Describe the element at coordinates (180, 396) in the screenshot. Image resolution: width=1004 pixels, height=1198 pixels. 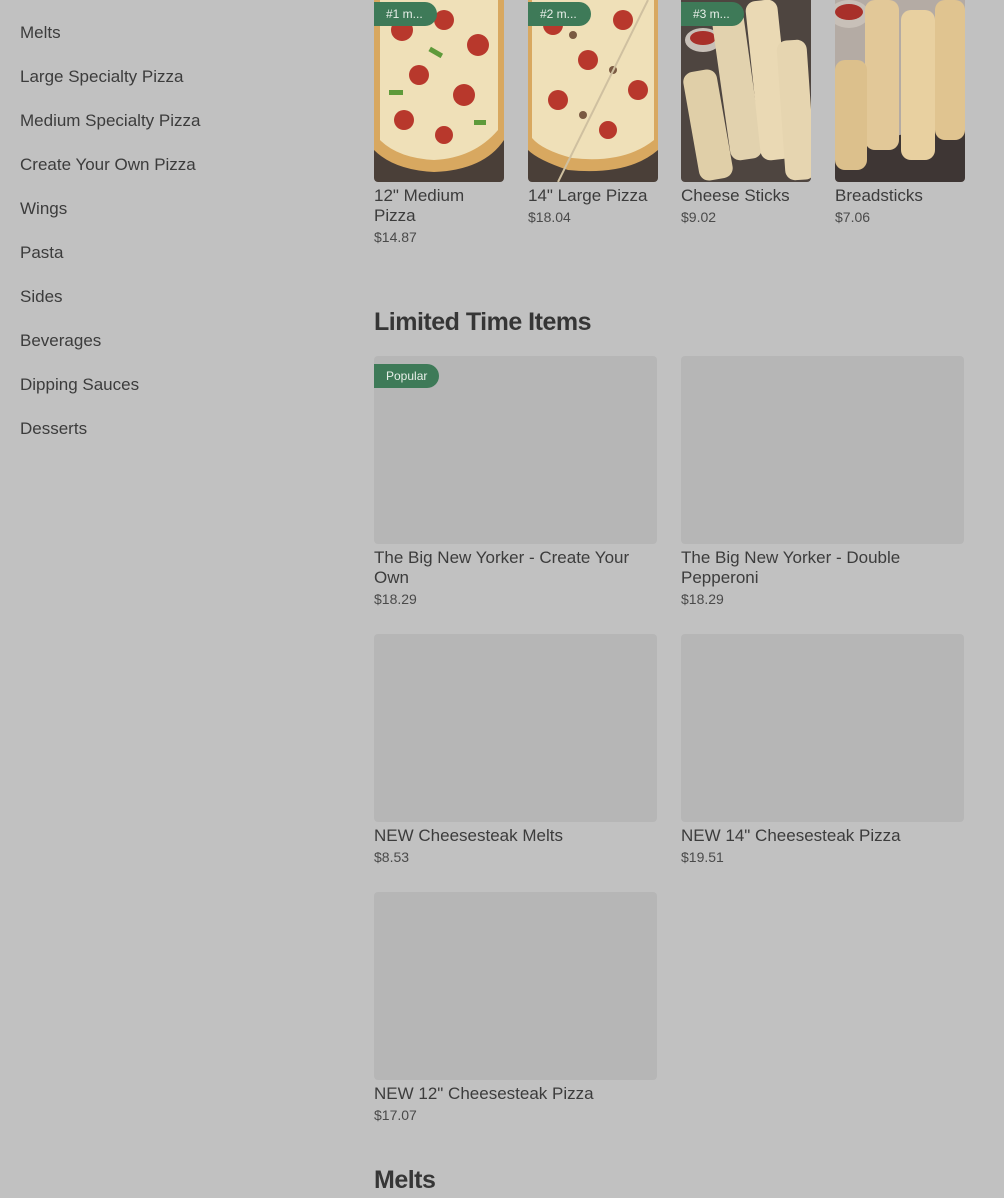
I see `sidebar-item-dipping-sauces: Dipping Sauces` at that location.